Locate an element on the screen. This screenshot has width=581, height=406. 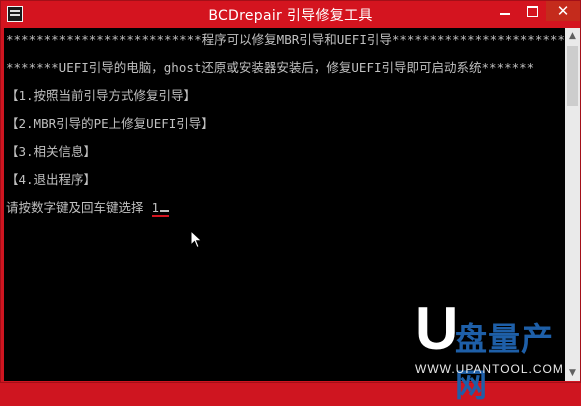
minimize-button is located at coordinates (505, 11).